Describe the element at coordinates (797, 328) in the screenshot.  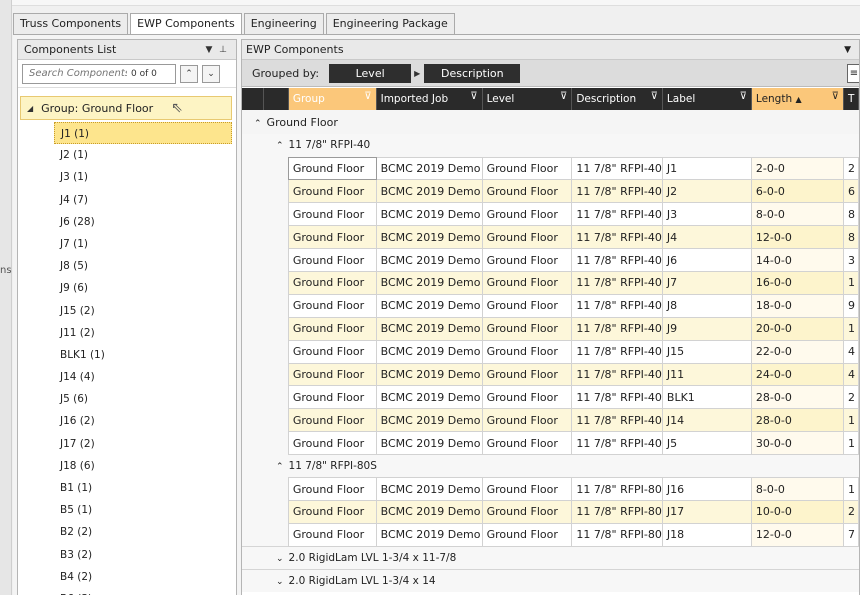
I see `table-cell: 20-0-0` at that location.